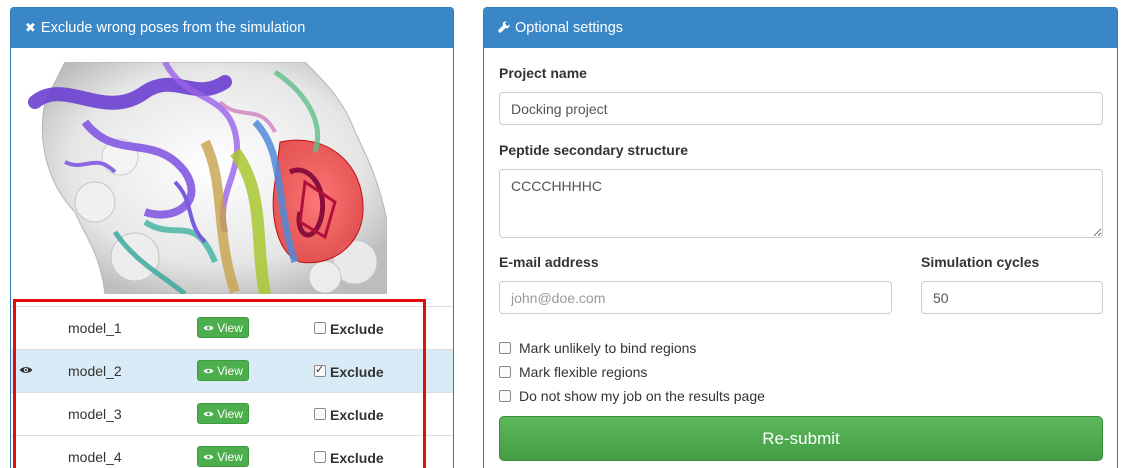 This screenshot has height=468, width=1130. I want to click on peptide-structure-textarea: CCCCHHHHC, so click(801, 203).